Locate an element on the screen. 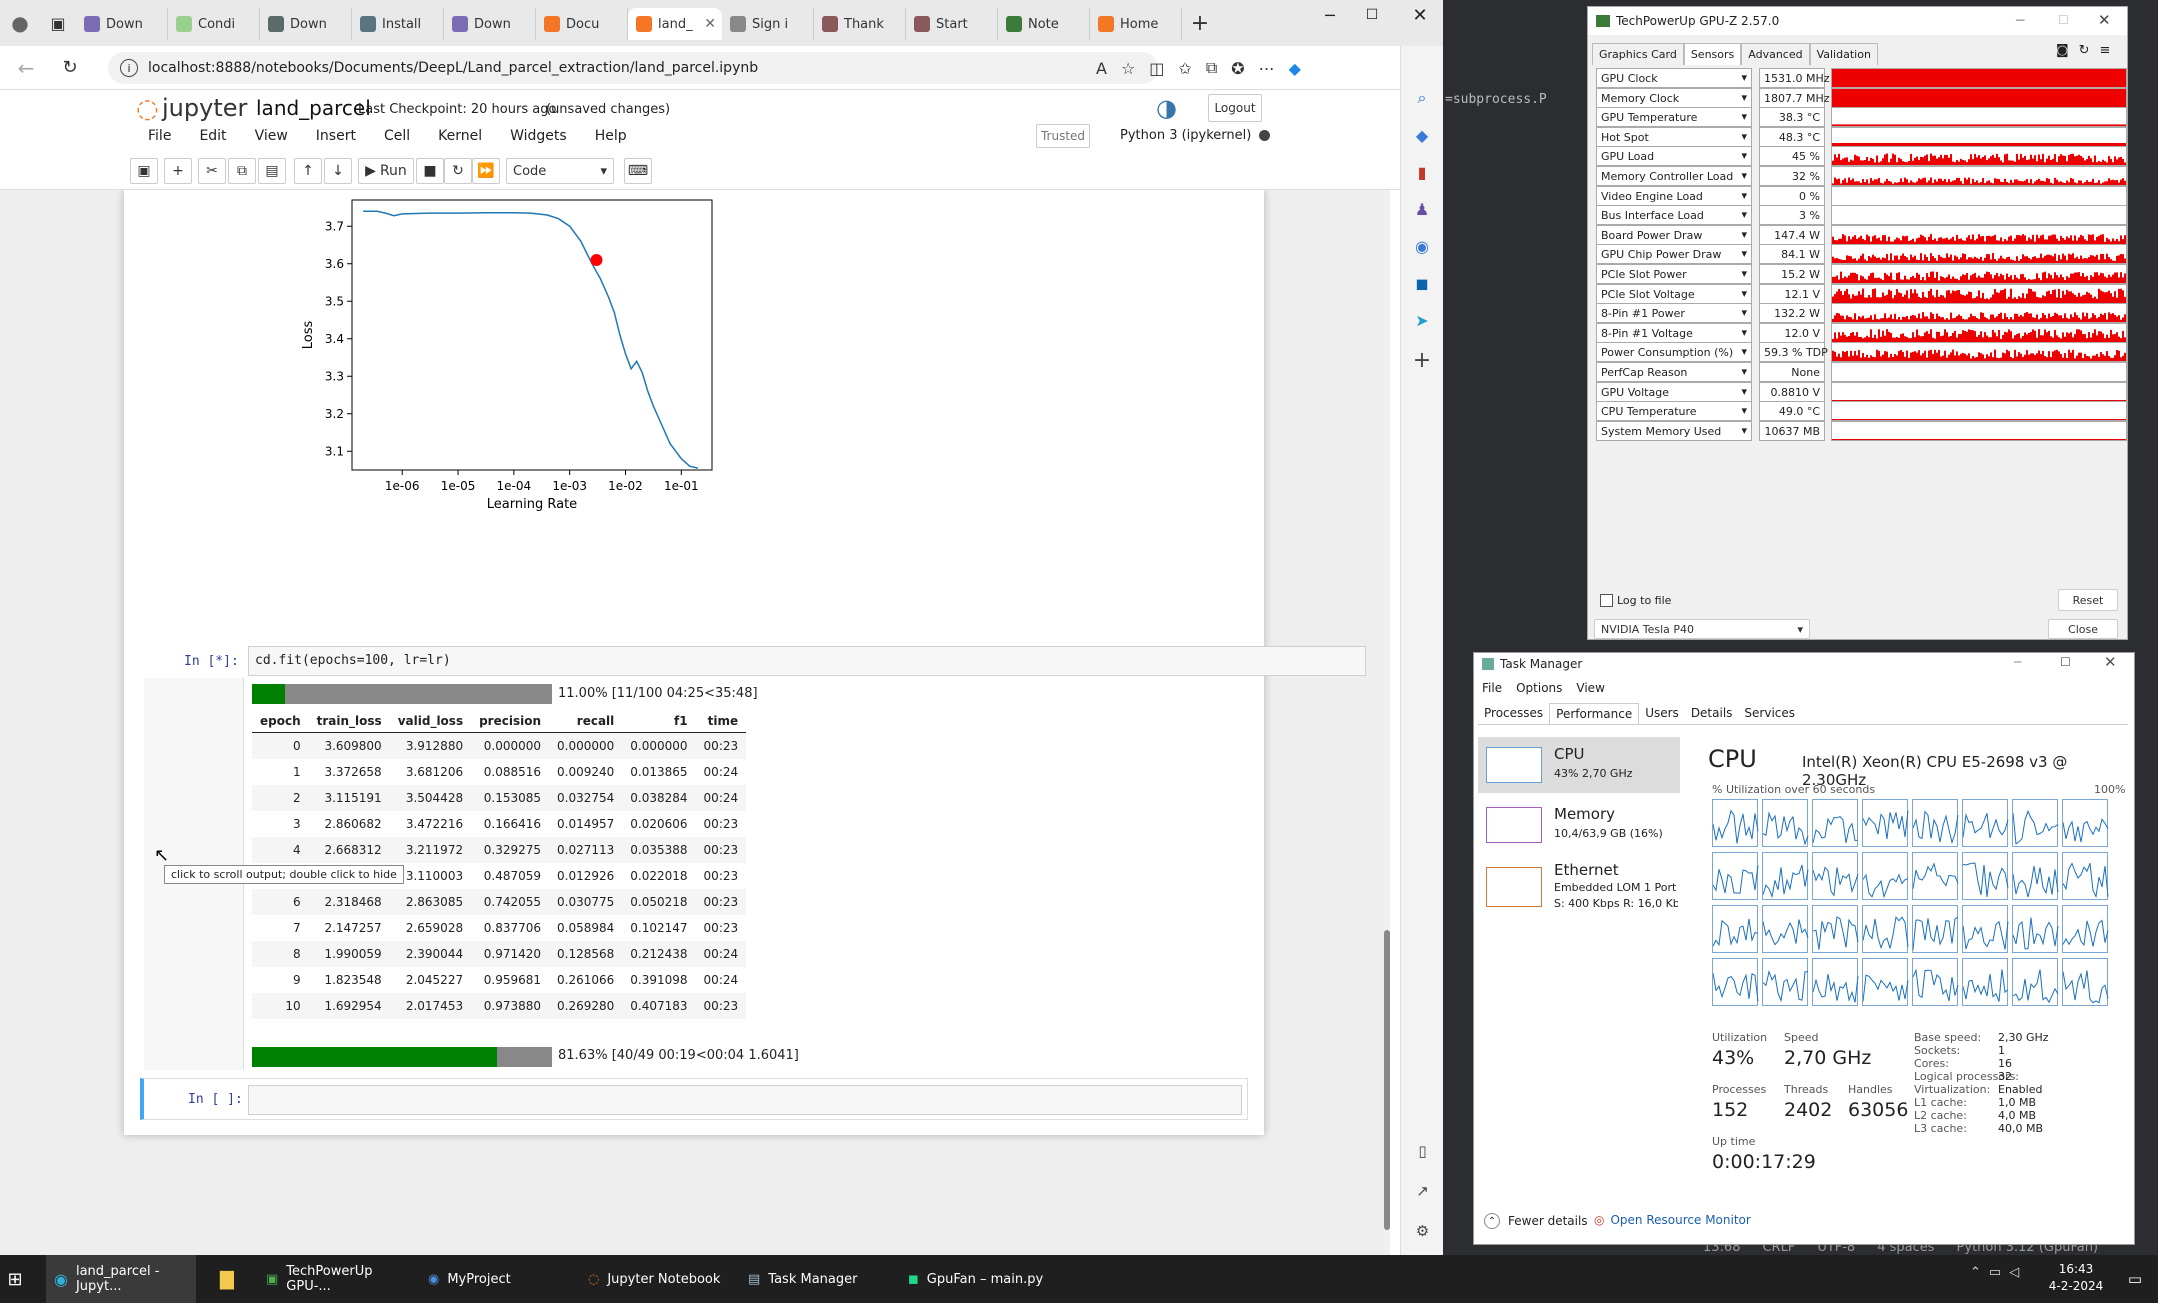  copy-button: ⧉ is located at coordinates (242, 171).